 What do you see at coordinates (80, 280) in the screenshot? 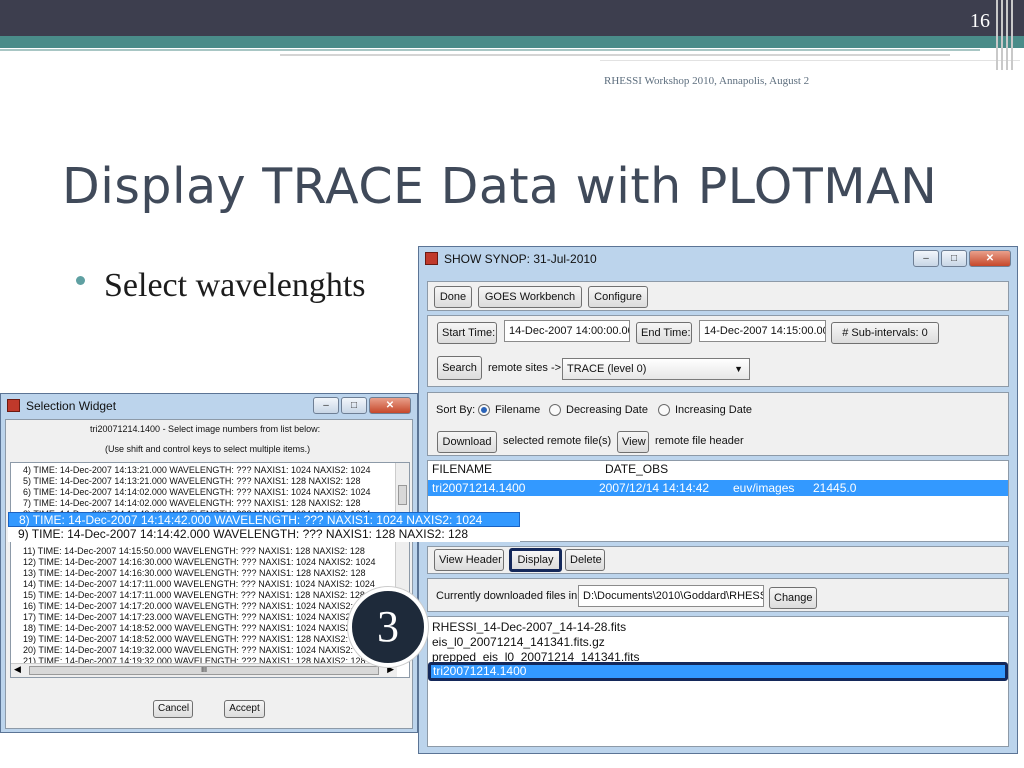
I see `bullet-dot-icon` at bounding box center [80, 280].